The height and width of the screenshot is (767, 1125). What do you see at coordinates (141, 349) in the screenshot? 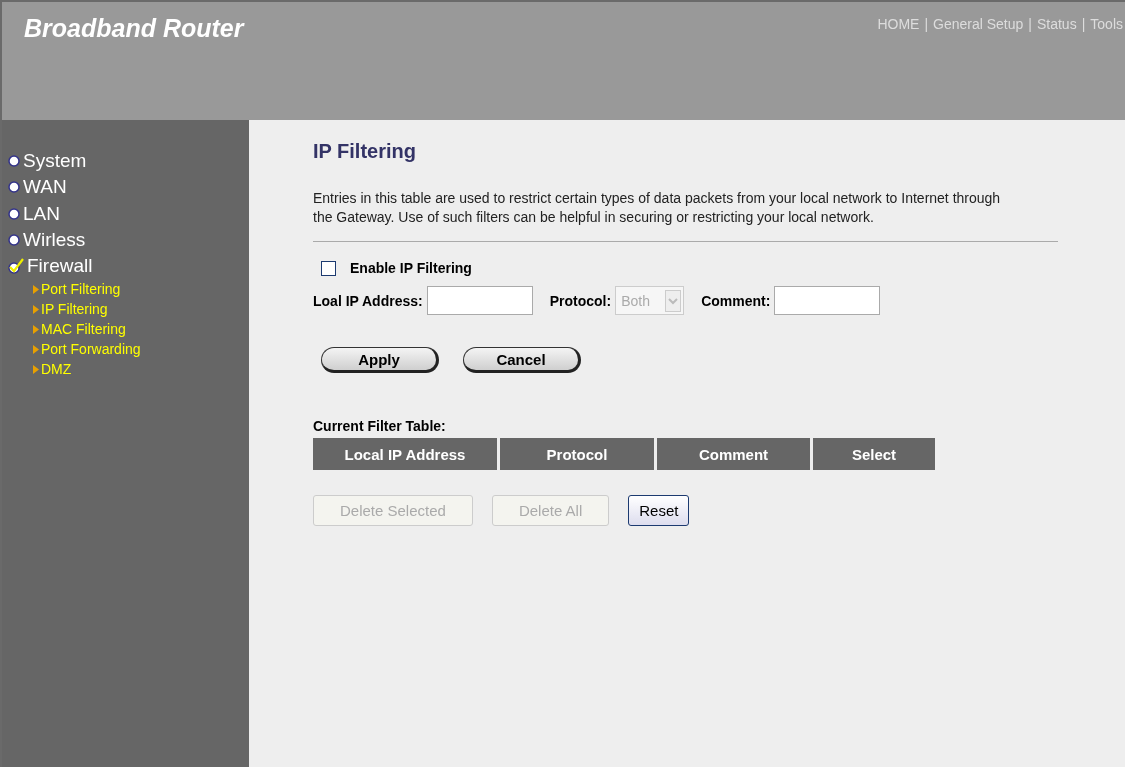
I see `sidebar-subitem: Port Forwarding` at bounding box center [141, 349].